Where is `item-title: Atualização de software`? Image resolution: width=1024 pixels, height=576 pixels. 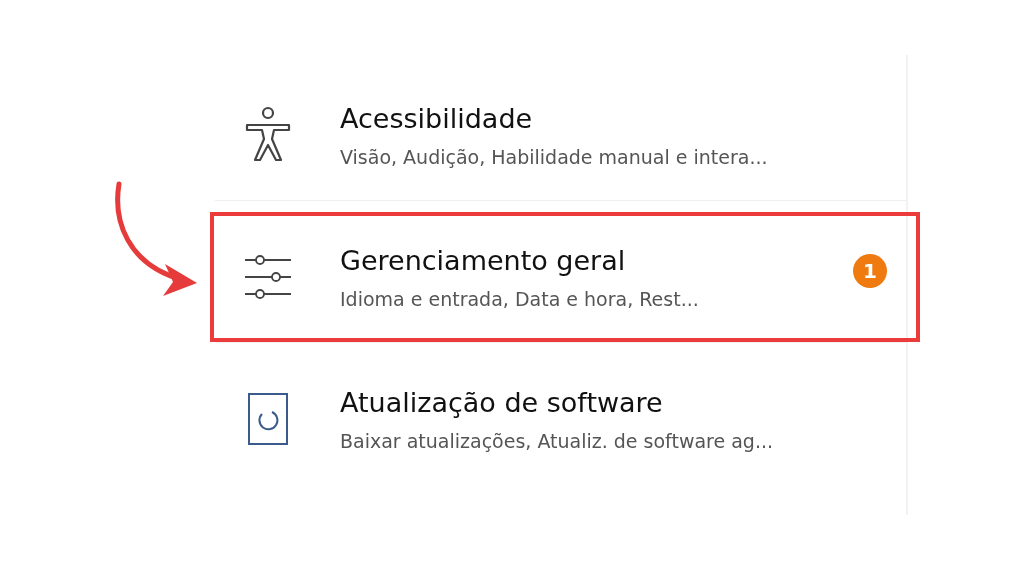
item-title: Atualização de software is located at coordinates (502, 402).